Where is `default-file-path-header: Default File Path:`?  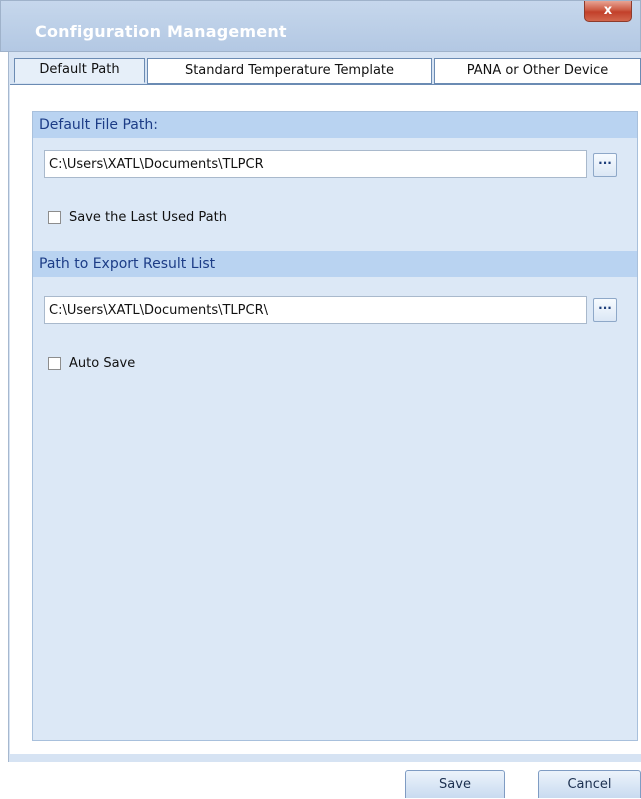
default-file-path-header: Default File Path: is located at coordinates (335, 125).